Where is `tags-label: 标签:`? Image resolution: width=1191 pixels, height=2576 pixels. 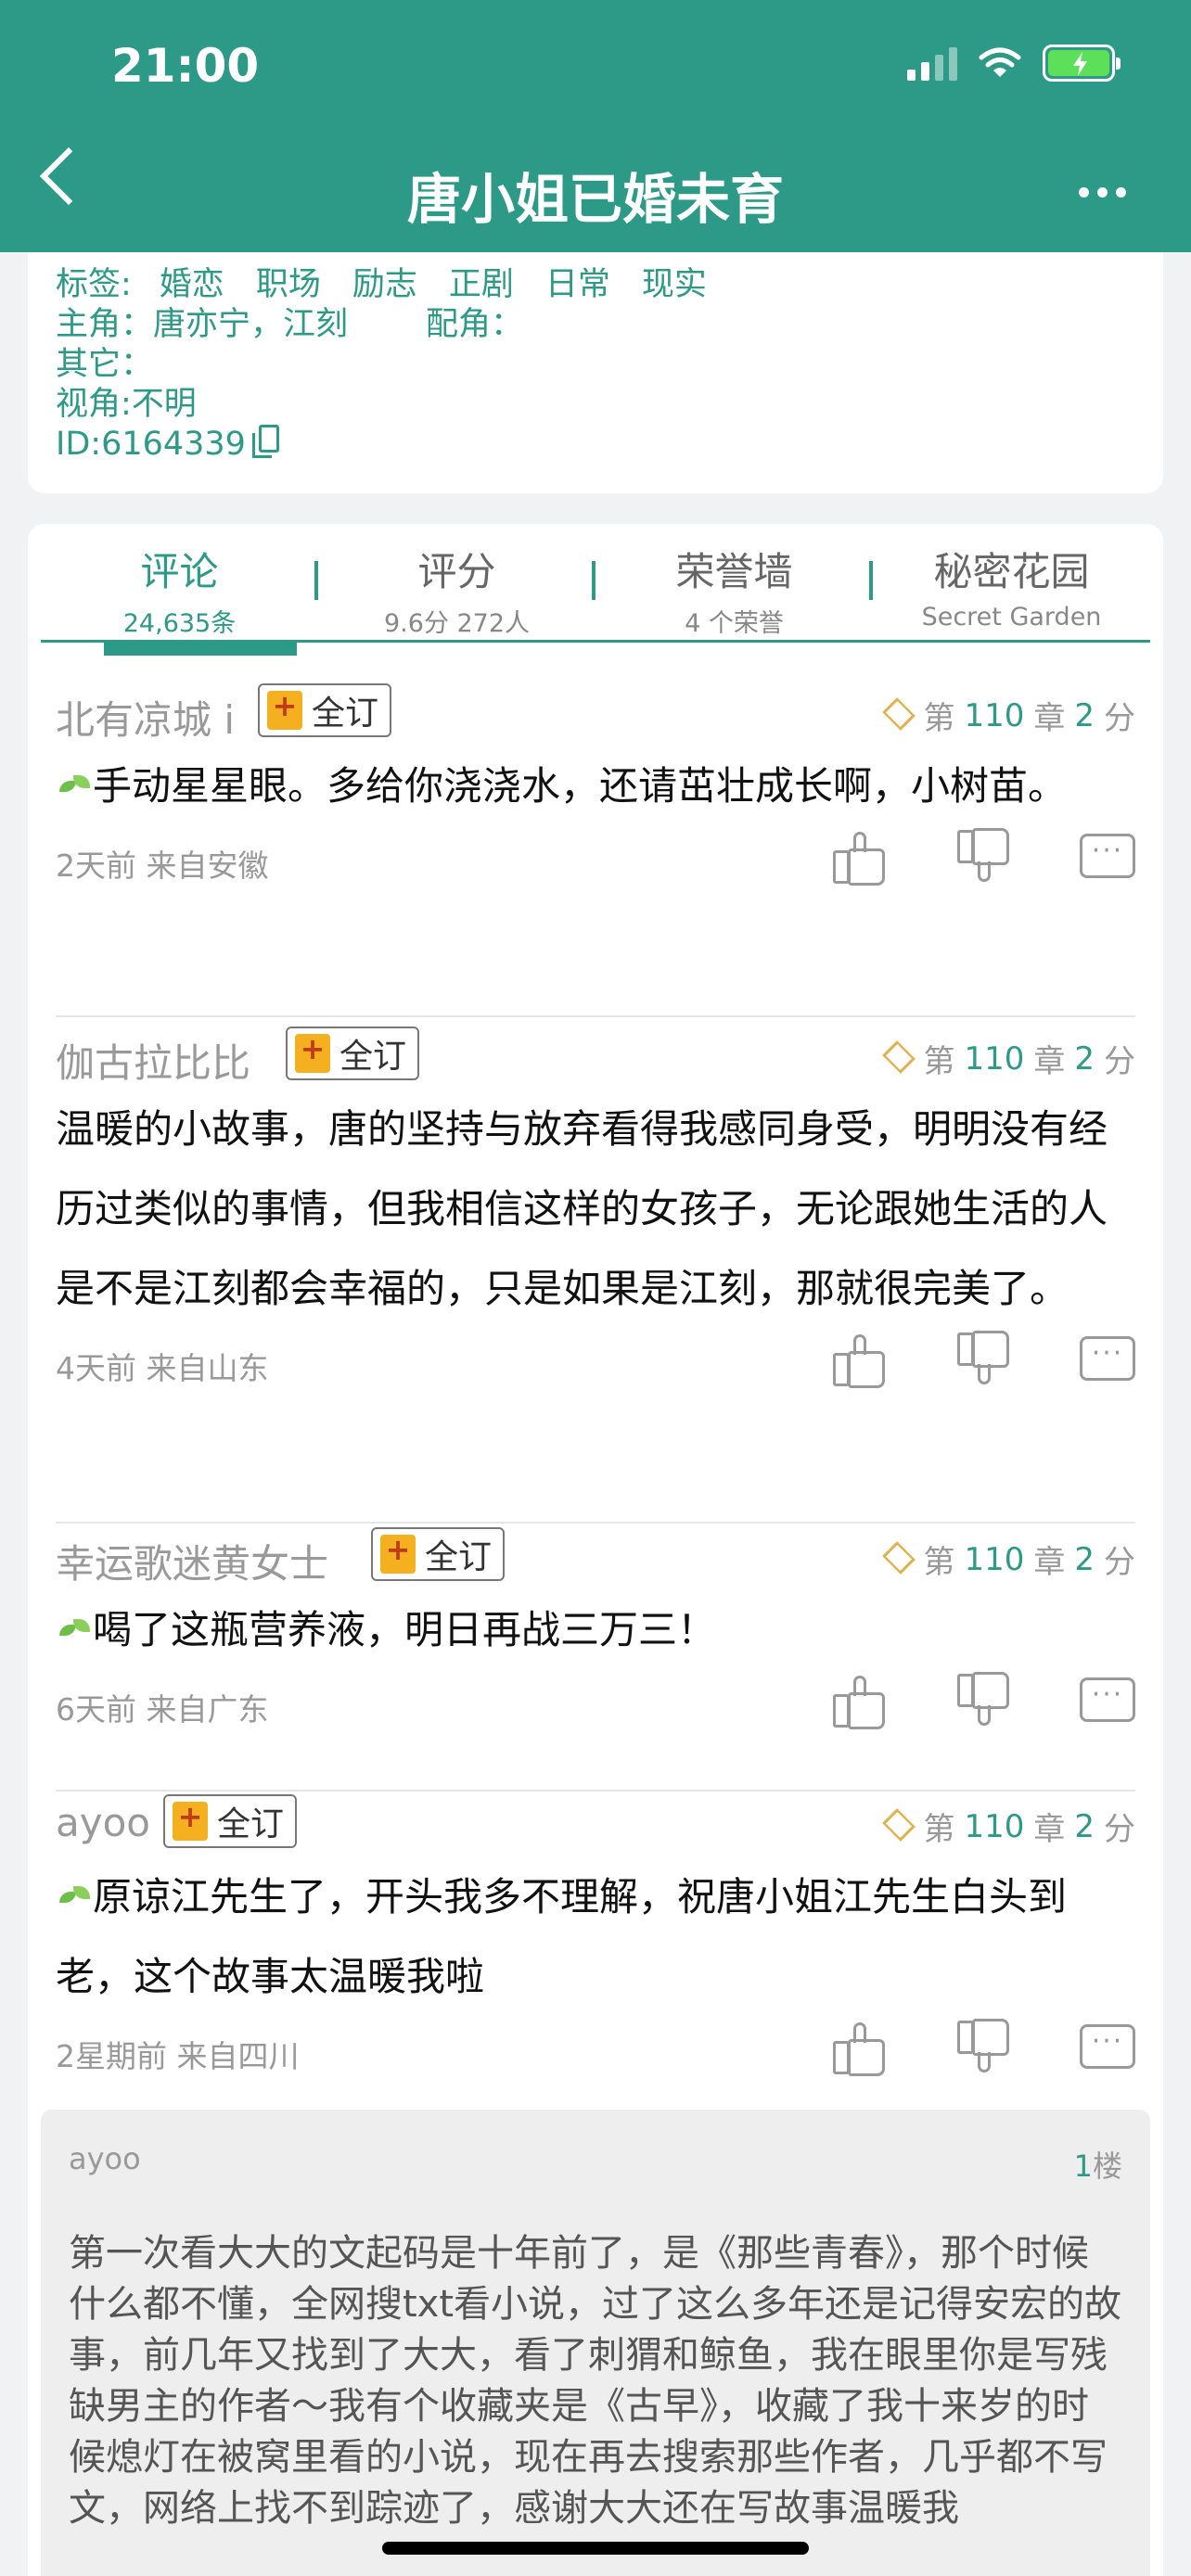 tags-label: 标签: is located at coordinates (94, 284).